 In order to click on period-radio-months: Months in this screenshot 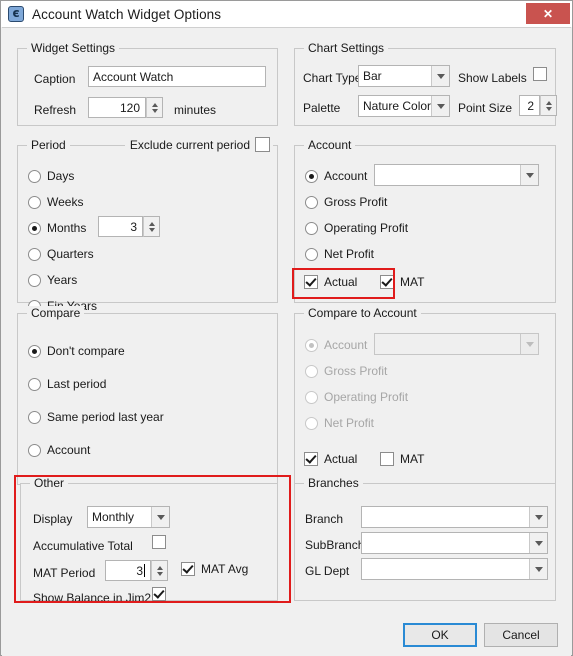, I will do `click(57, 228)`.